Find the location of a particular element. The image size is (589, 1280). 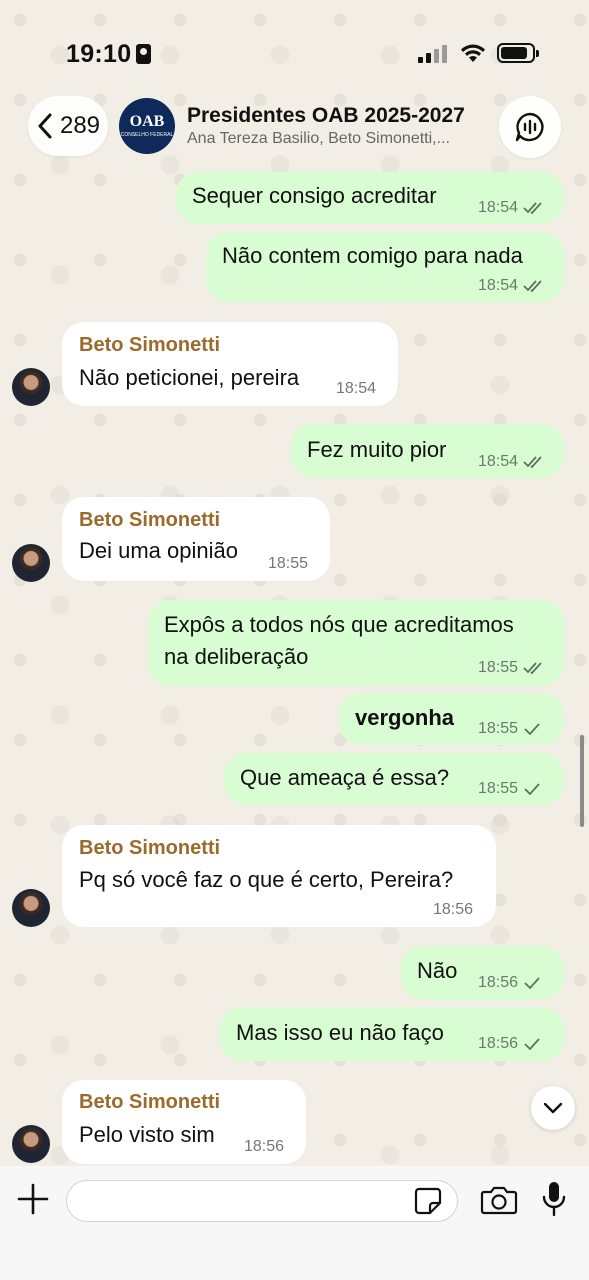

status-time: 19:10 is located at coordinates (99, 54).